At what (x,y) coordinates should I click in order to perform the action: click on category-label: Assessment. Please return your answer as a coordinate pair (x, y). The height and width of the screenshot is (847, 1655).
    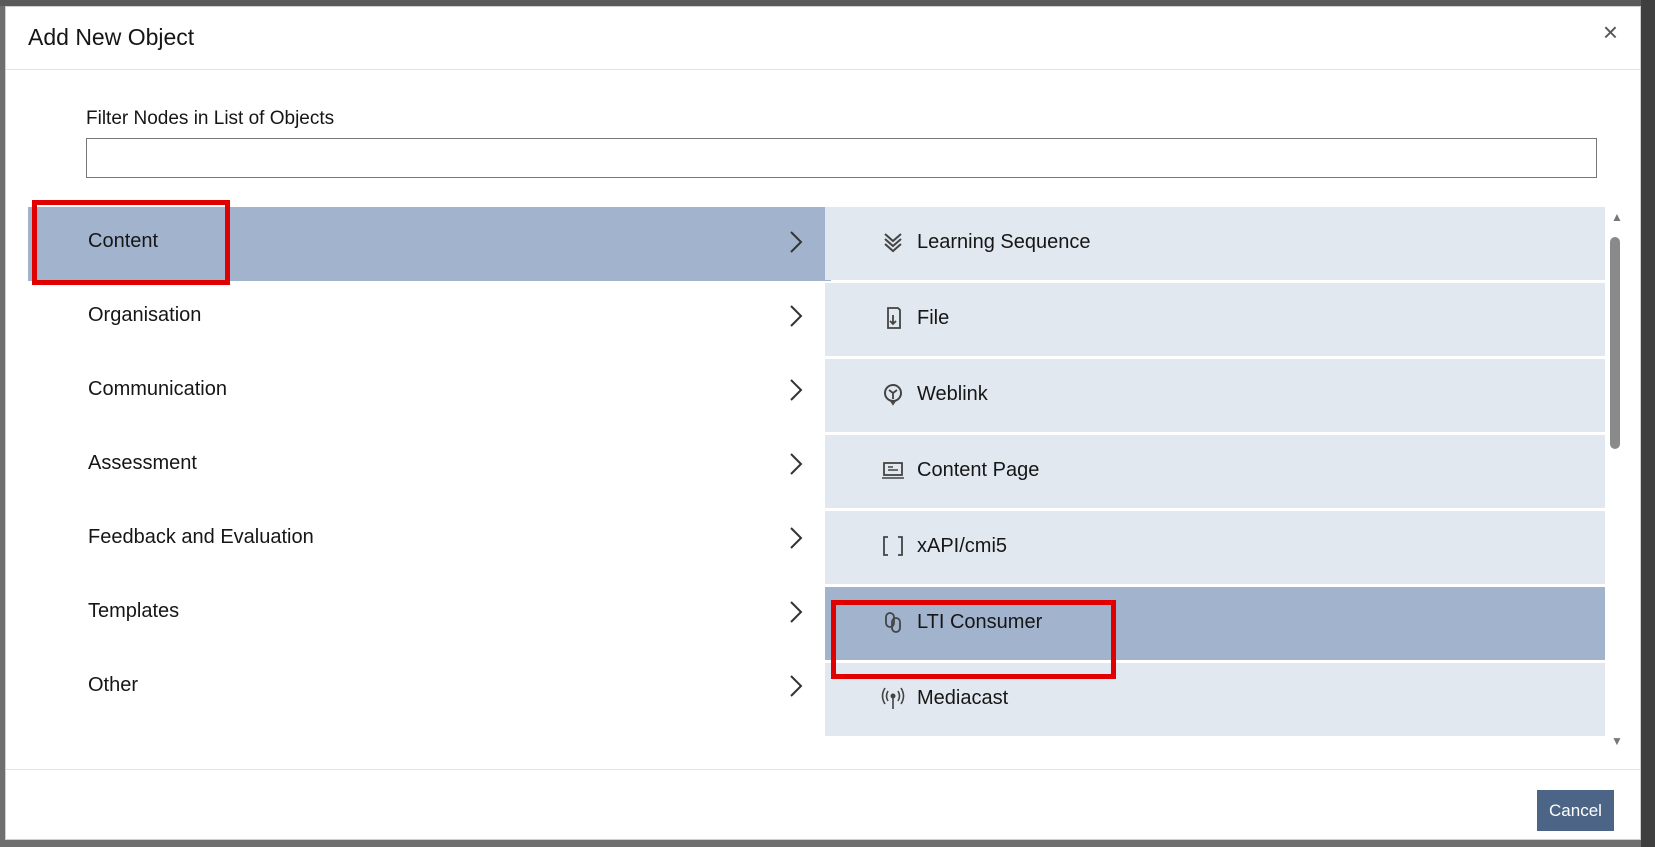
    Looking at the image, I should click on (142, 463).